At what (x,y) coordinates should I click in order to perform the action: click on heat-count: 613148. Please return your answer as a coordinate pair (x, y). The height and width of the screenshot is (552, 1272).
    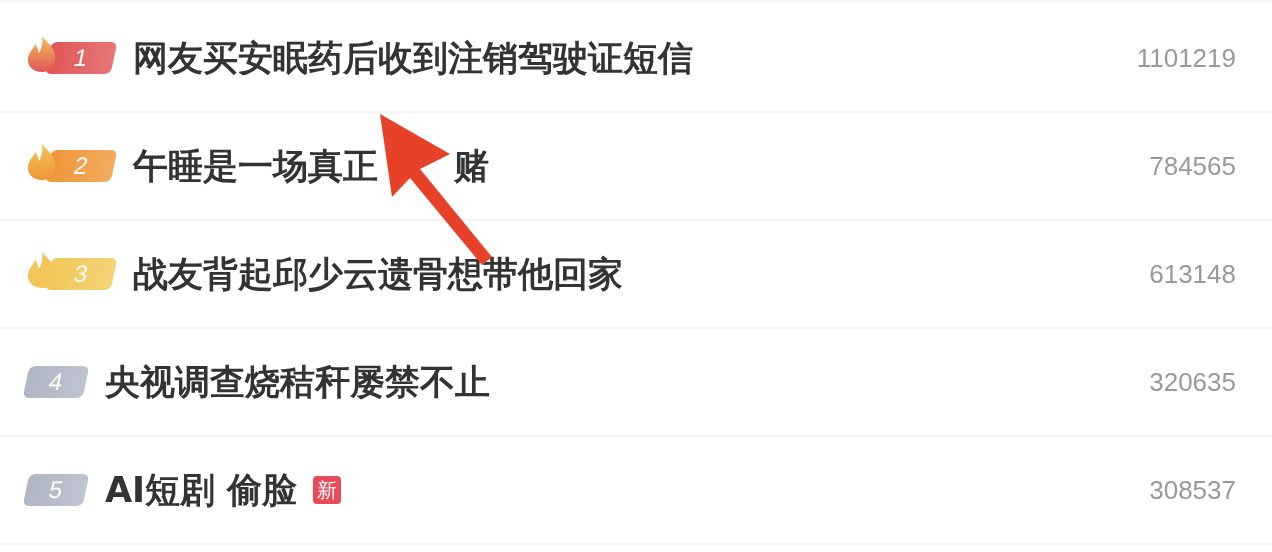
    Looking at the image, I should click on (1192, 274).